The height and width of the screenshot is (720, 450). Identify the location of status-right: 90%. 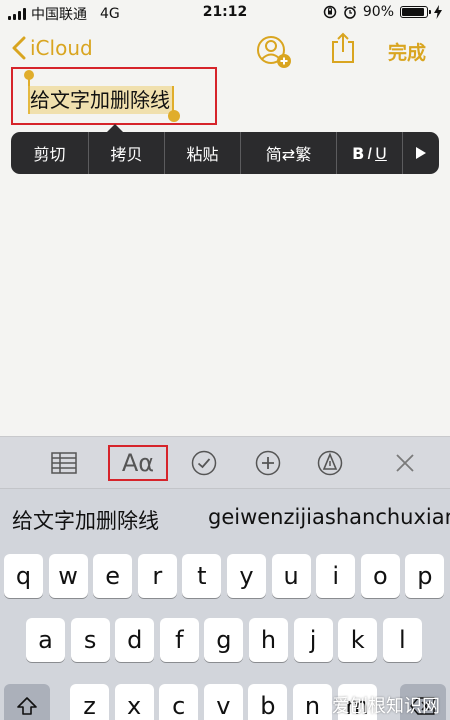
(382, 12).